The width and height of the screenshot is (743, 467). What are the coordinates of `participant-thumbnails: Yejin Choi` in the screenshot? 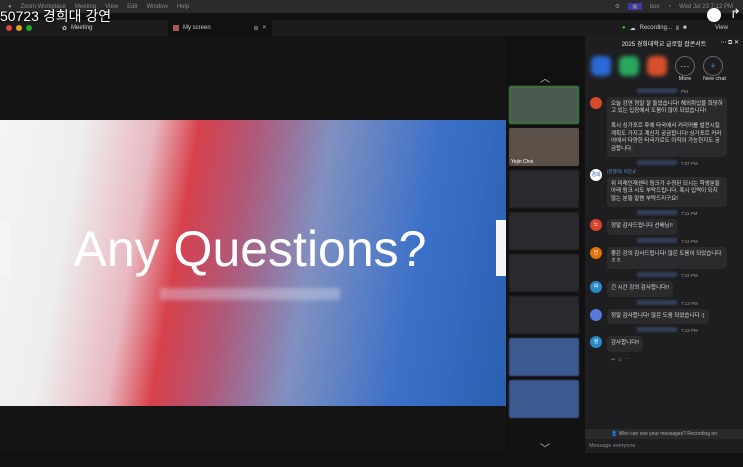 It's located at (544, 275).